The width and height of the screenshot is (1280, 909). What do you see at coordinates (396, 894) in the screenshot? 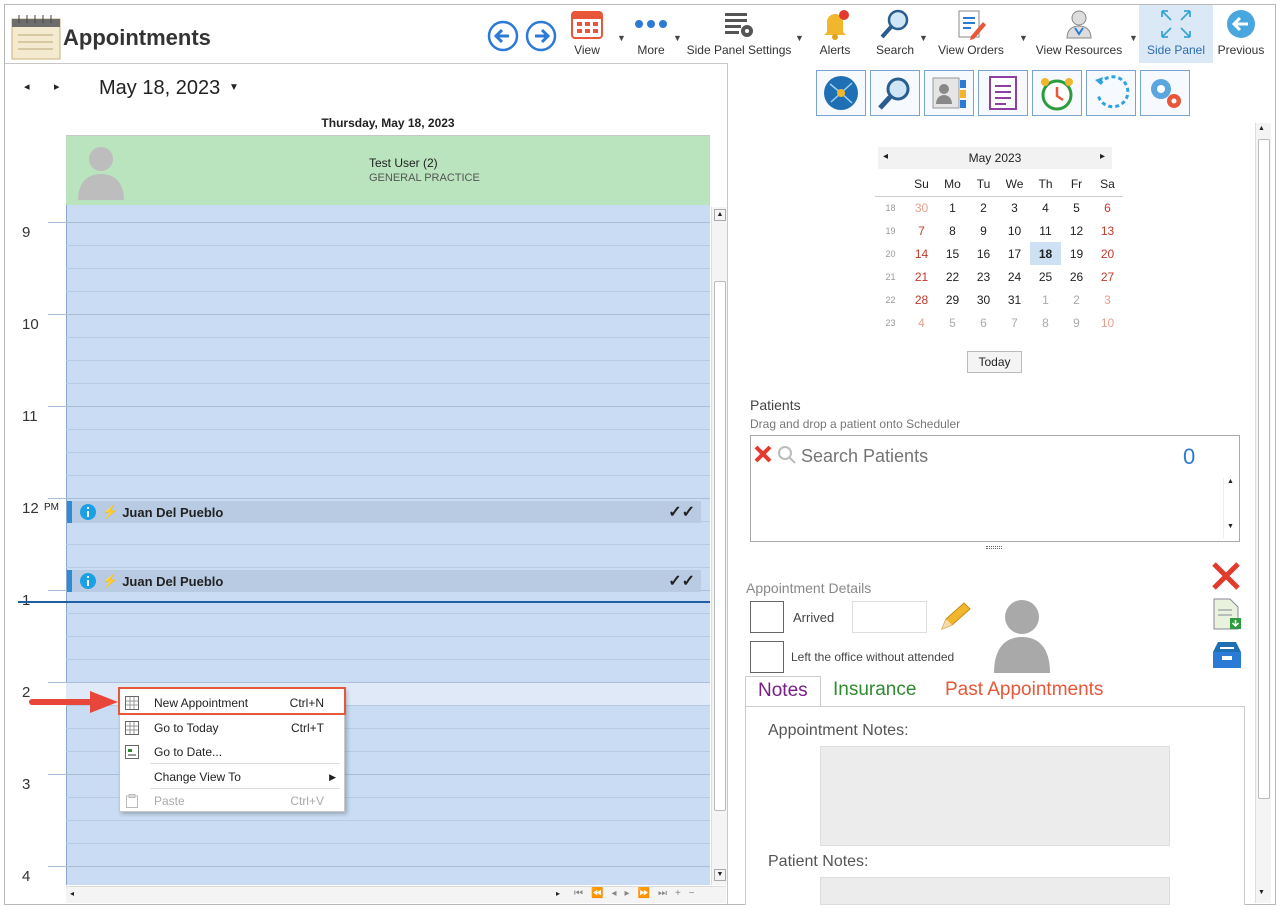
I see `horizontal-scrollbar: ◂ ▸ ⏮⏪◂▸⏩⏭+−` at bounding box center [396, 894].